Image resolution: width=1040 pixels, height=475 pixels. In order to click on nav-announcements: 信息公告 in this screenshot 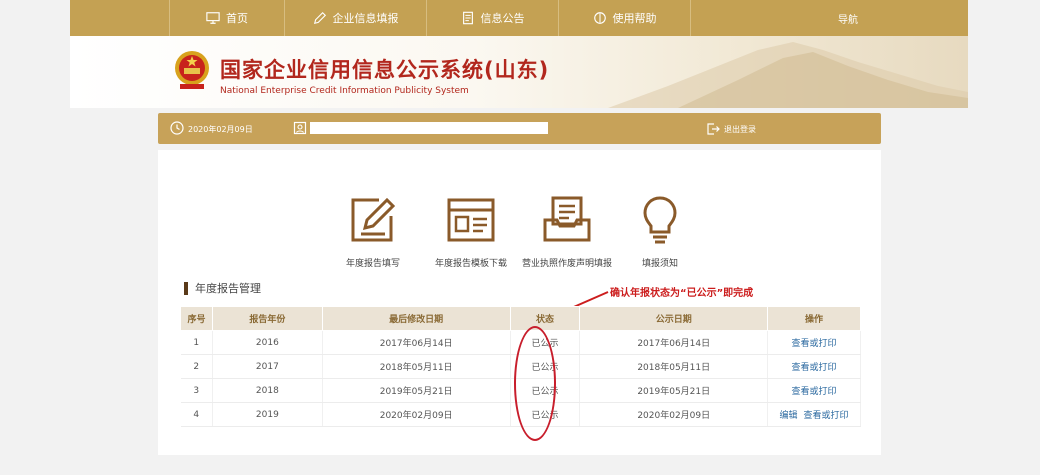, I will do `click(493, 18)`.